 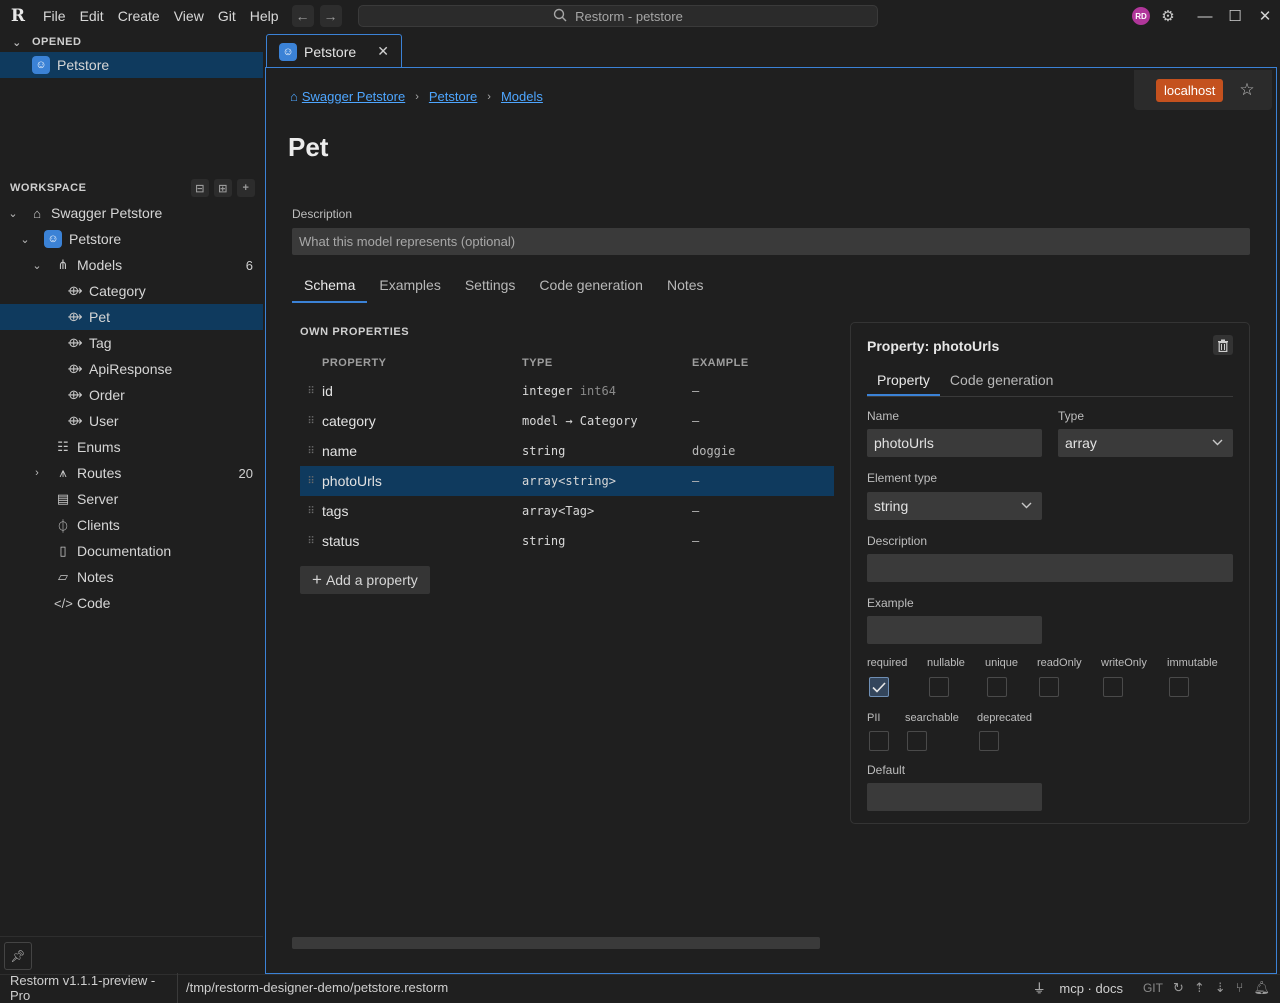 What do you see at coordinates (327, 391) in the screenshot?
I see `property-name: id` at bounding box center [327, 391].